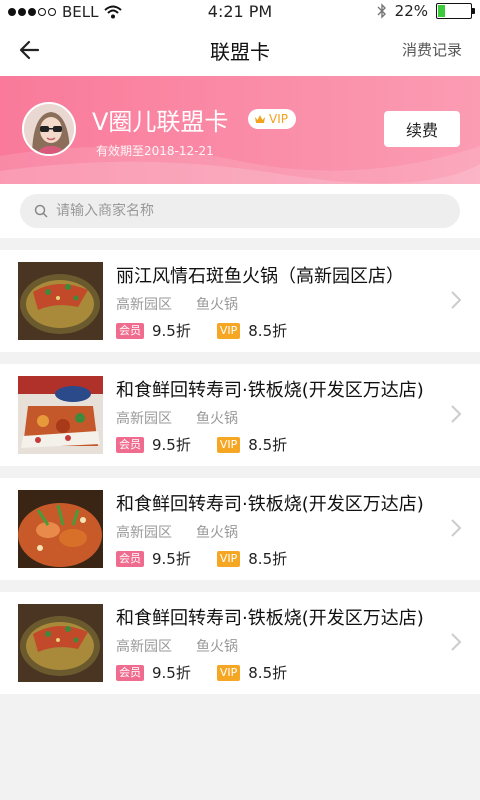 The width and height of the screenshot is (480, 800). What do you see at coordinates (240, 12) in the screenshot?
I see `status-bar: BELL 4:21 PM 22%` at bounding box center [240, 12].